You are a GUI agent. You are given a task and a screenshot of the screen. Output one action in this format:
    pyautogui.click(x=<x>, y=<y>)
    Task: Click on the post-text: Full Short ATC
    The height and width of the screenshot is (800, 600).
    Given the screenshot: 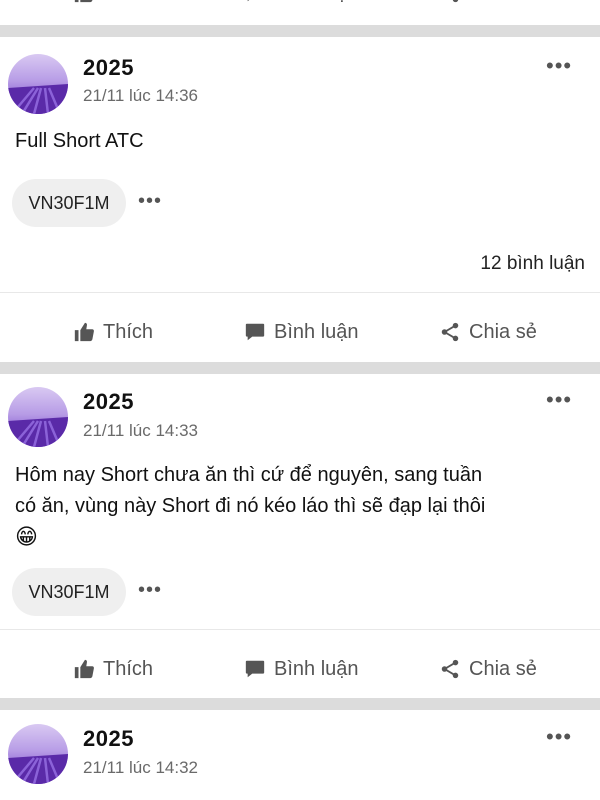 What is the action you would take?
    pyautogui.click(x=79, y=141)
    